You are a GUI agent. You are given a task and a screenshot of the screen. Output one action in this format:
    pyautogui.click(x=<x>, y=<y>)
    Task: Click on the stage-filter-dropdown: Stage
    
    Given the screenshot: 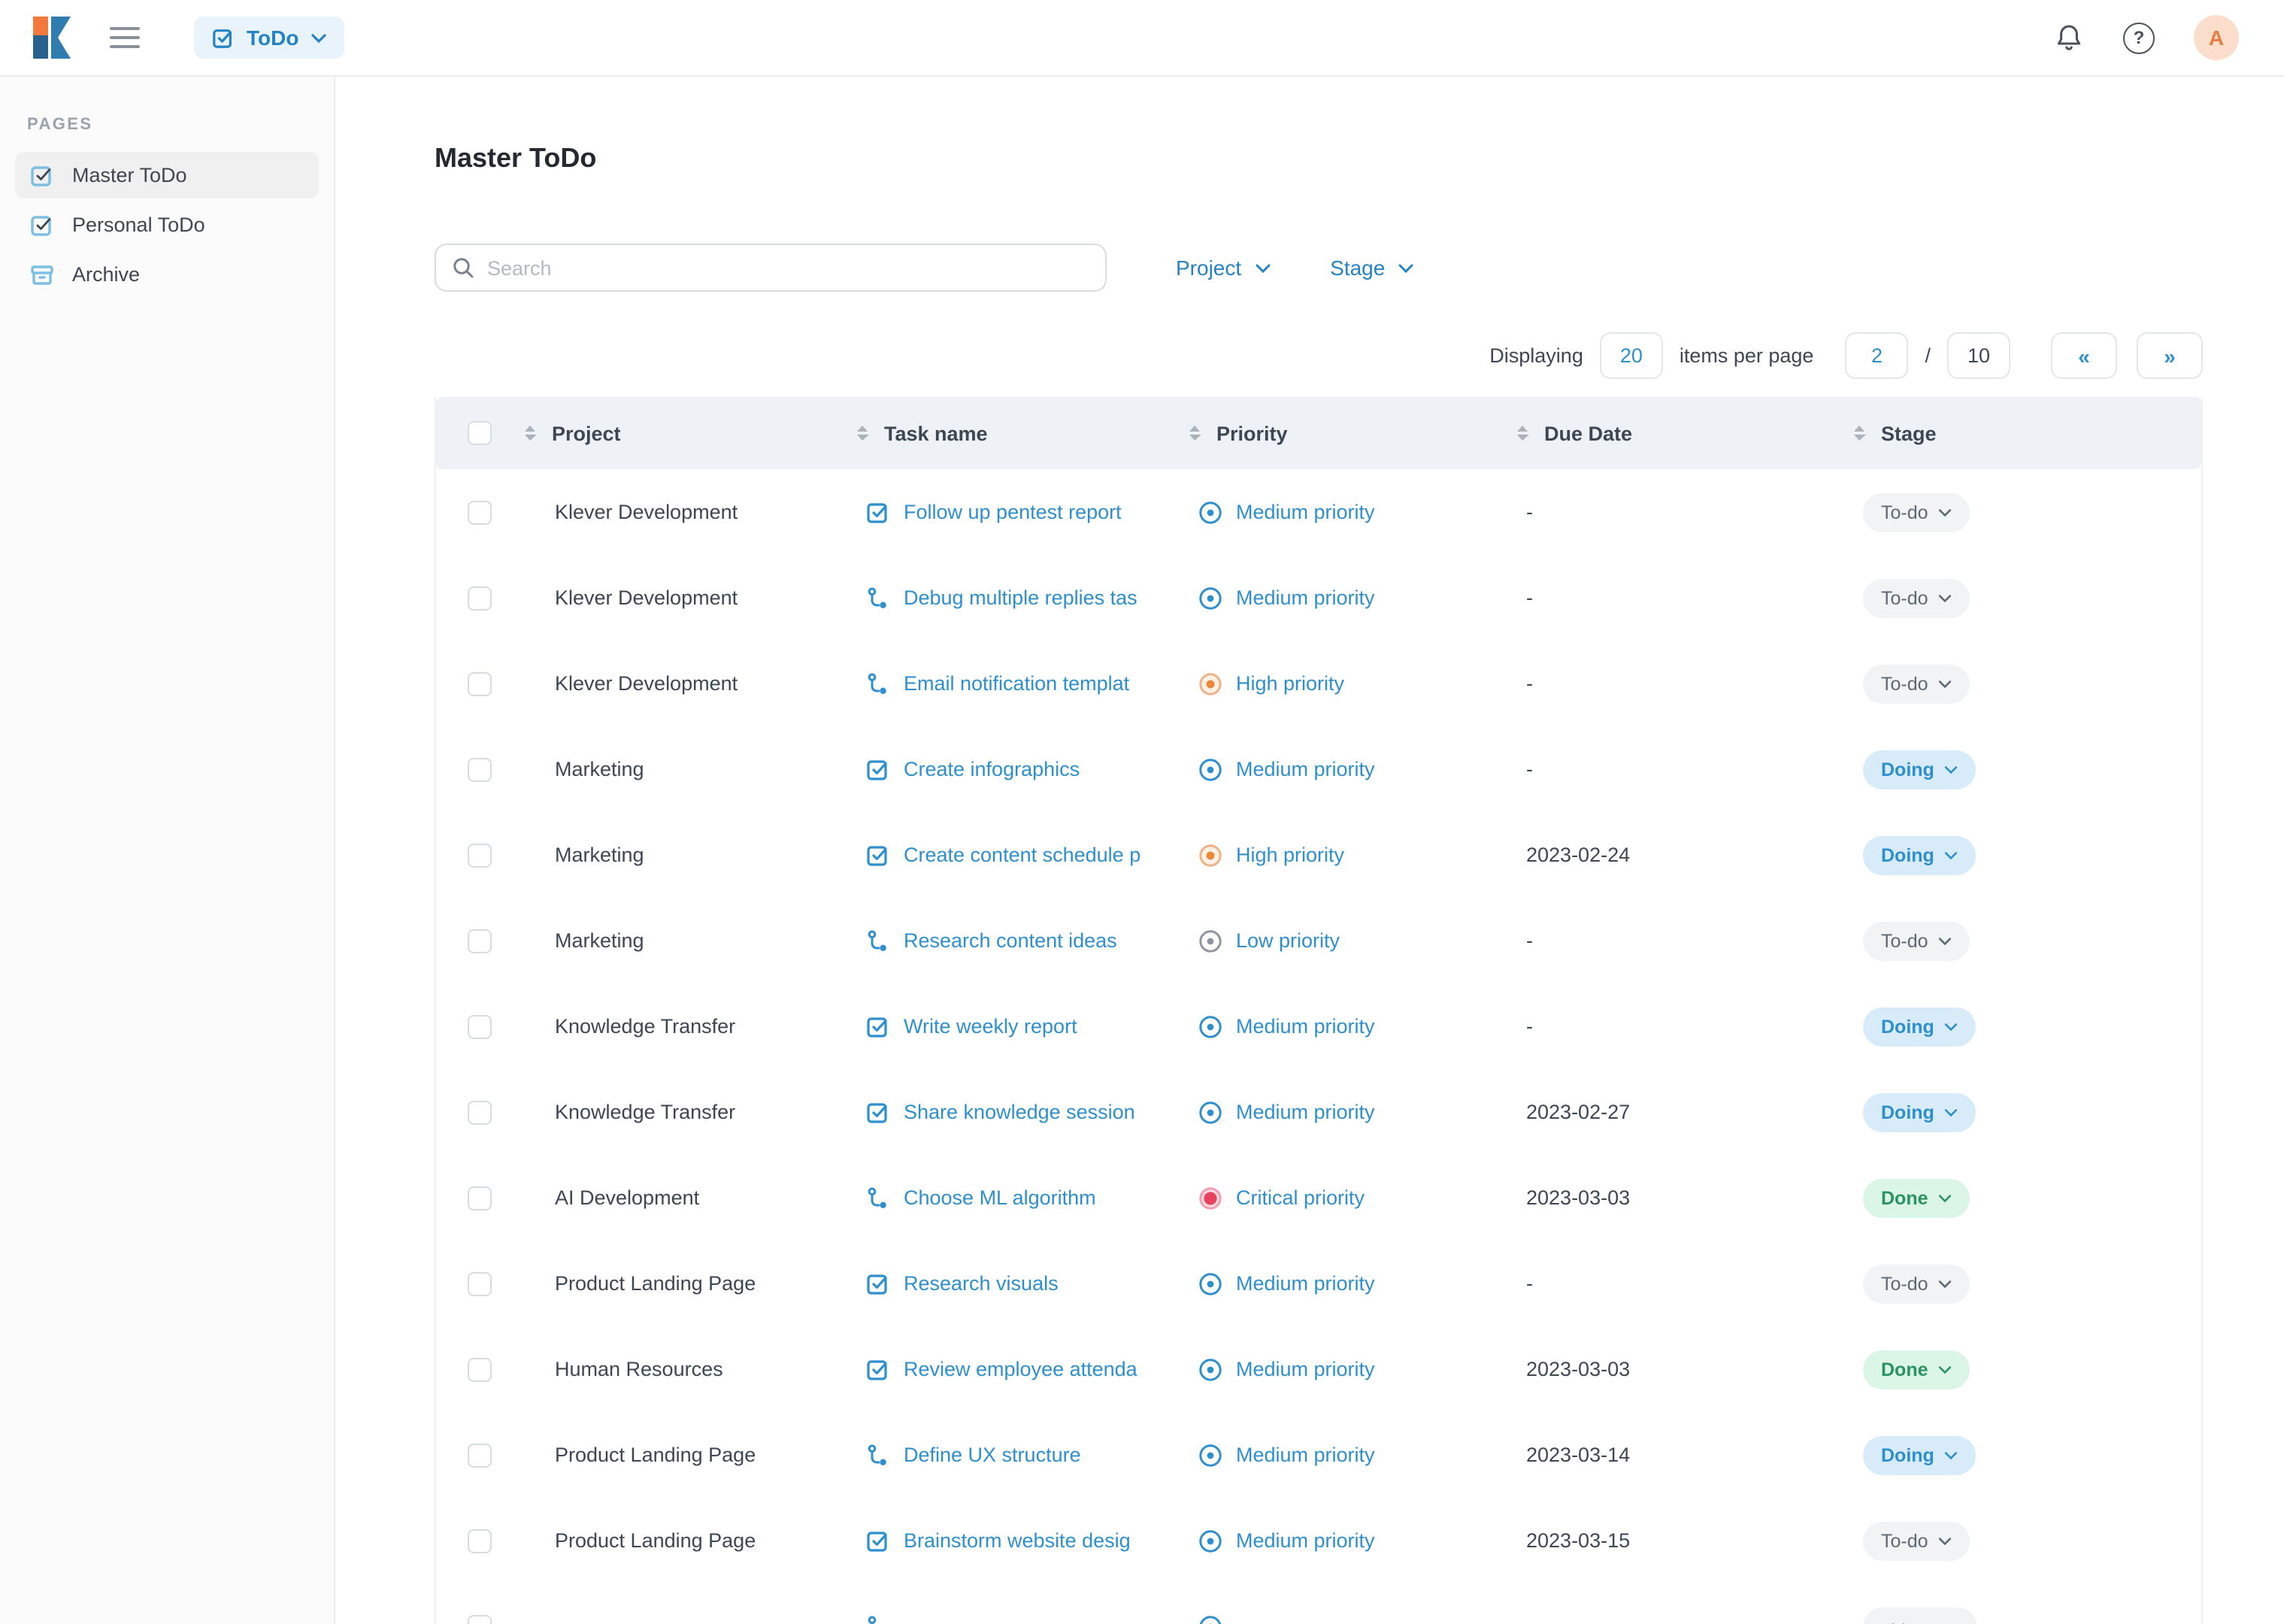 What is the action you would take?
    pyautogui.click(x=1371, y=268)
    